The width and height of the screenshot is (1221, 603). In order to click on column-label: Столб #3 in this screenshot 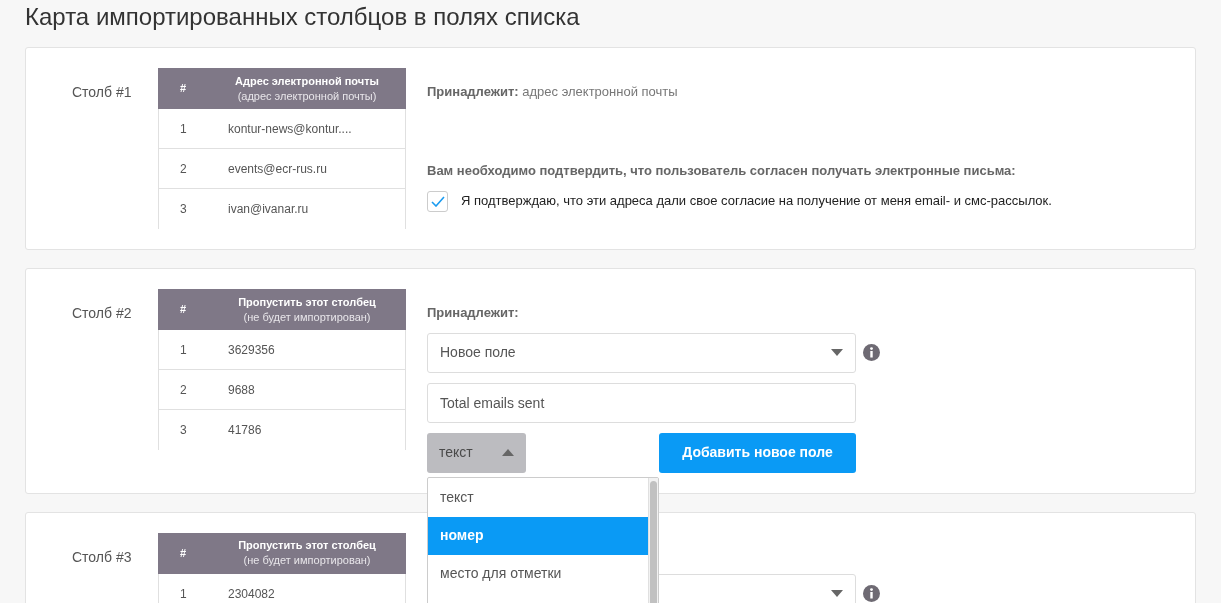, I will do `click(102, 557)`.